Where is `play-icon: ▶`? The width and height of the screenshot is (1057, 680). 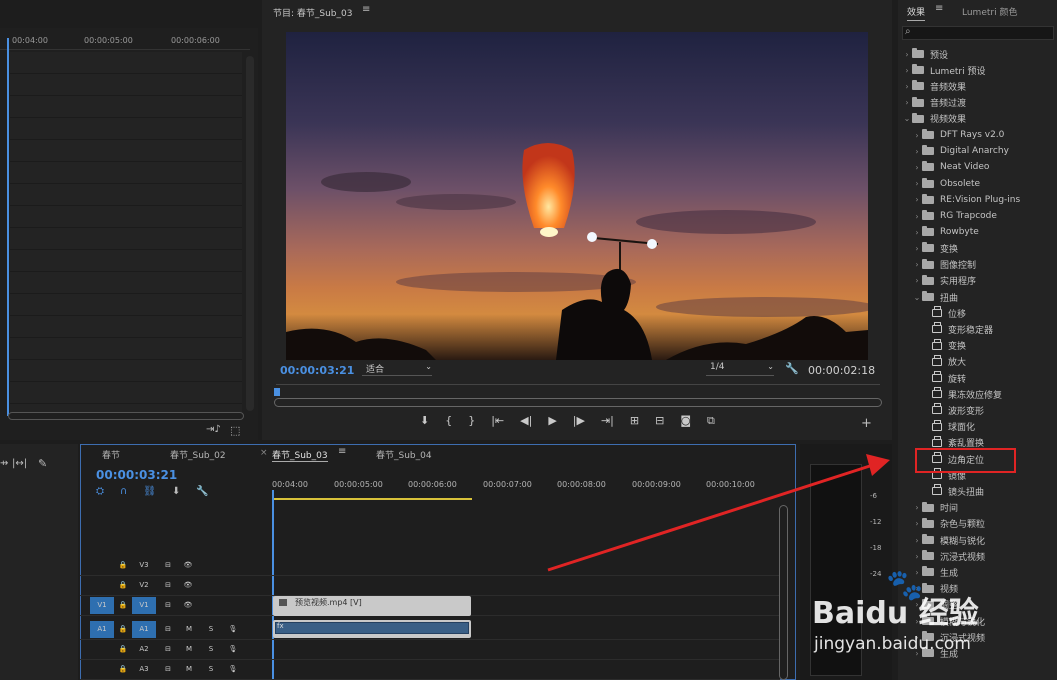
play-icon: ▶ is located at coordinates (552, 422).